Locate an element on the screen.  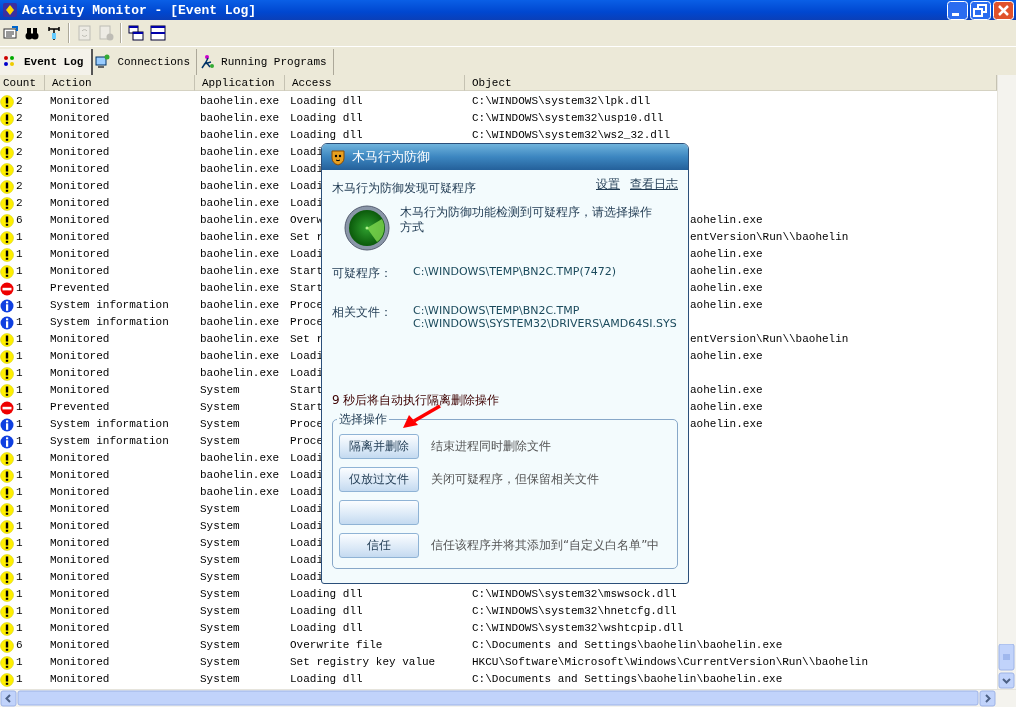
scroll-left-button is located at coordinates (8, 698).